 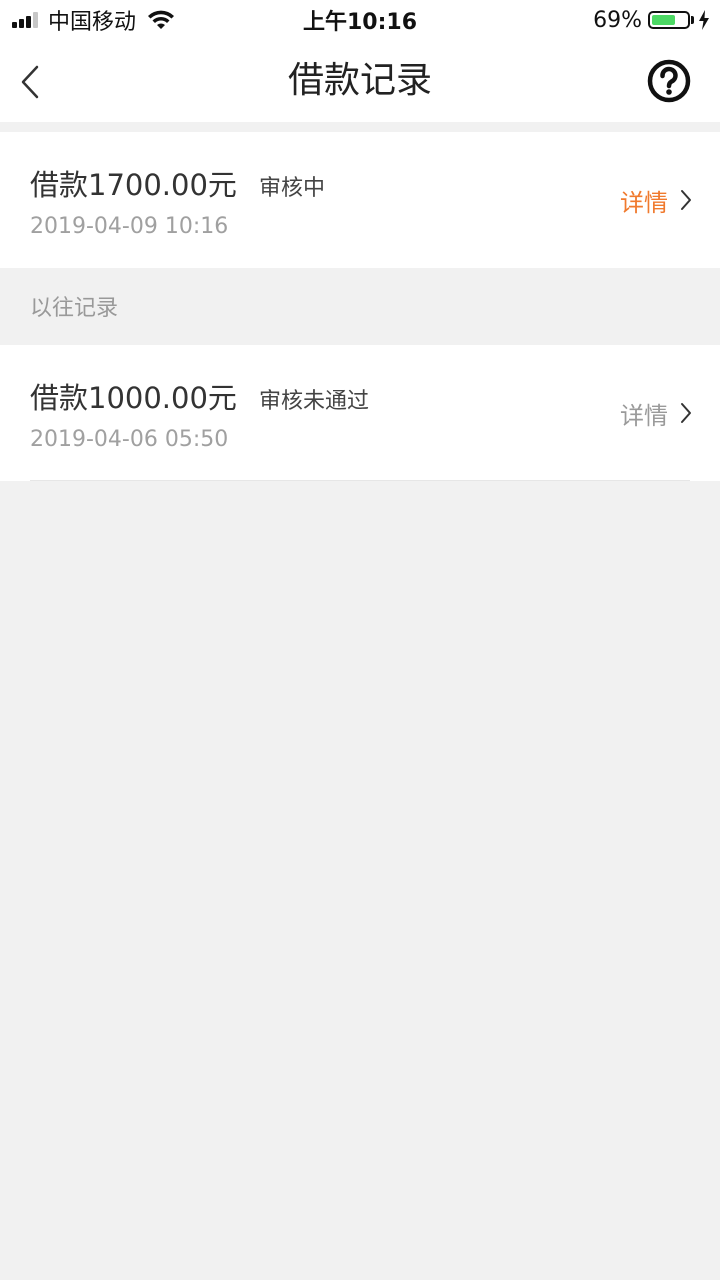 What do you see at coordinates (291, 188) in the screenshot?
I see `loan-status: 审核中` at bounding box center [291, 188].